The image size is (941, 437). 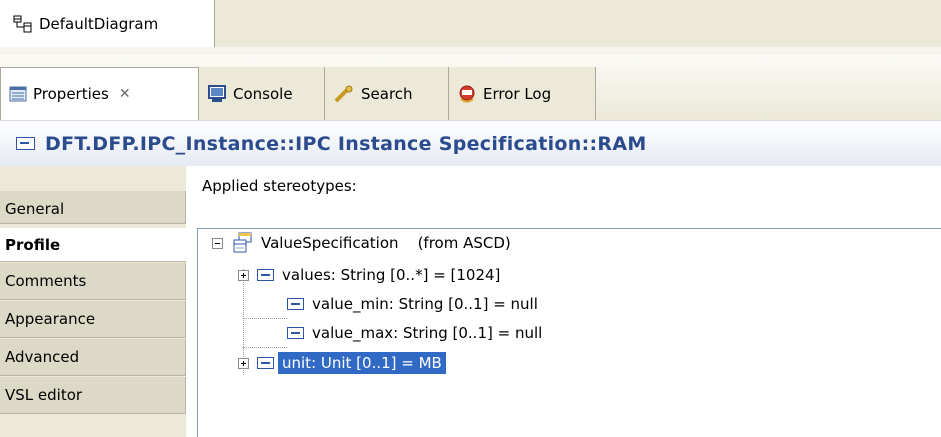 I want to click on tree-item-label: value_min: String [0..1] = null, so click(x=425, y=304).